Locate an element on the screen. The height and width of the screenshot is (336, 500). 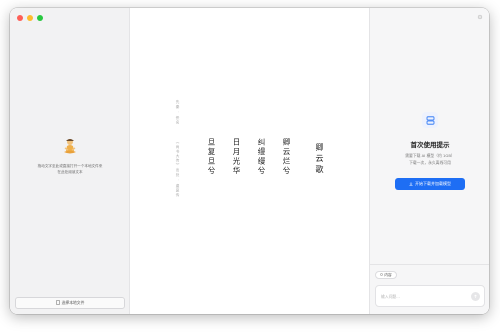
content-chip-label: 内容 is located at coordinates (388, 274).